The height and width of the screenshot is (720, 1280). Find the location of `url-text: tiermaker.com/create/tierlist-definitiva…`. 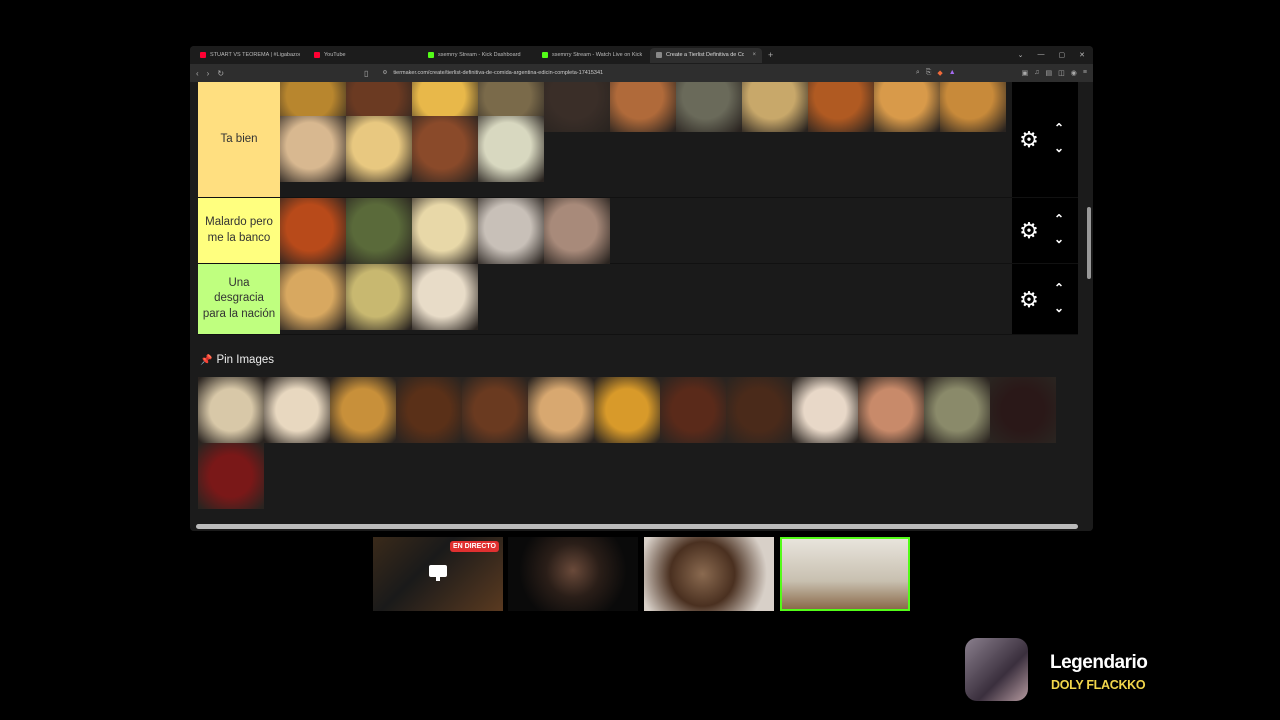

url-text: tiermaker.com/create/tierlist-definitiva… is located at coordinates (498, 73).